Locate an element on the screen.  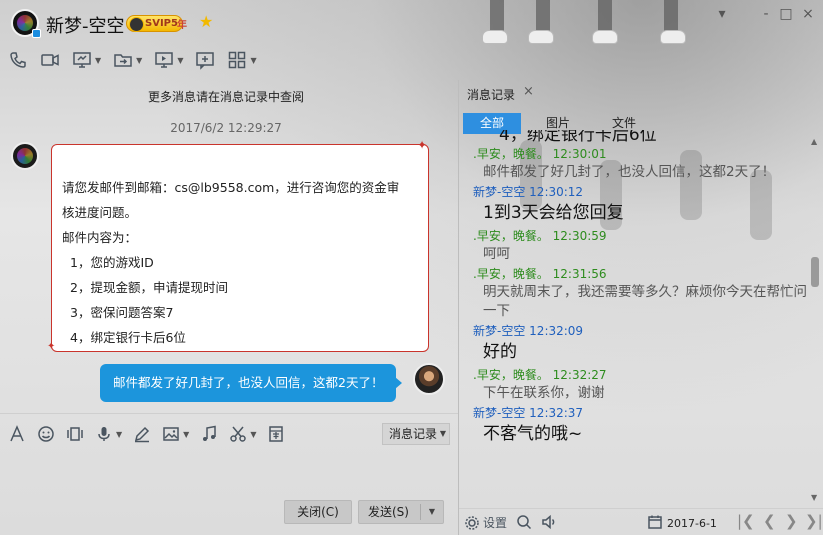
image-icon: ▼ is located at coordinates (175, 434).